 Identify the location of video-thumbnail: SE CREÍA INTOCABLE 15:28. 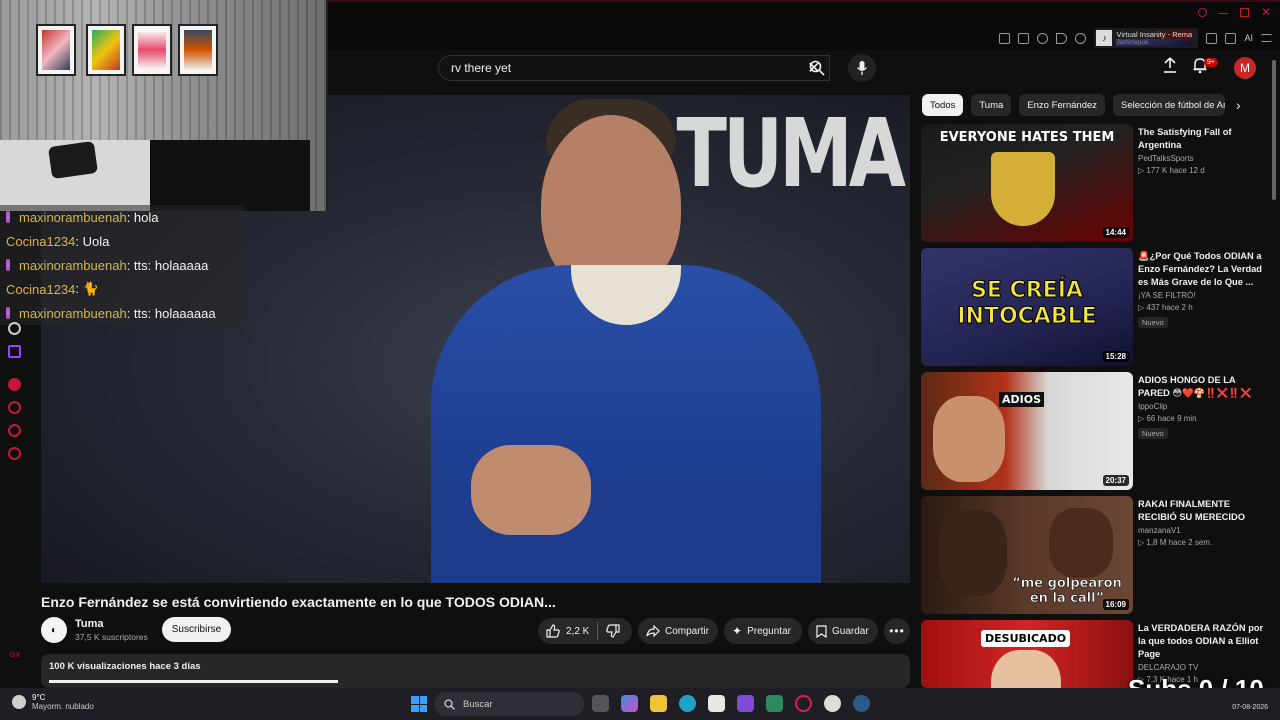
(1027, 307).